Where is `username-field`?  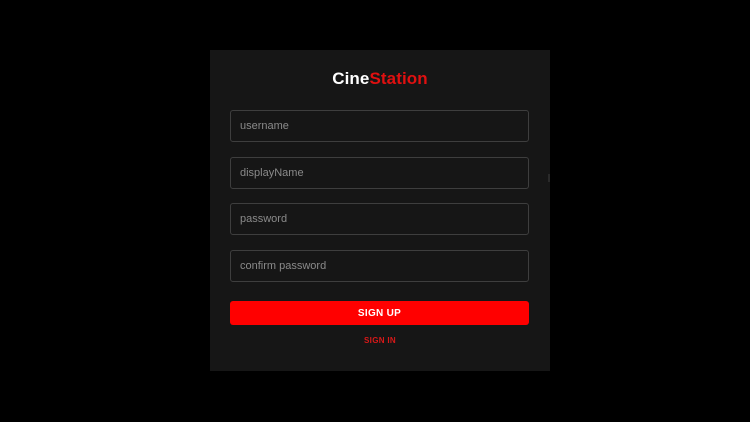 username-field is located at coordinates (379, 126).